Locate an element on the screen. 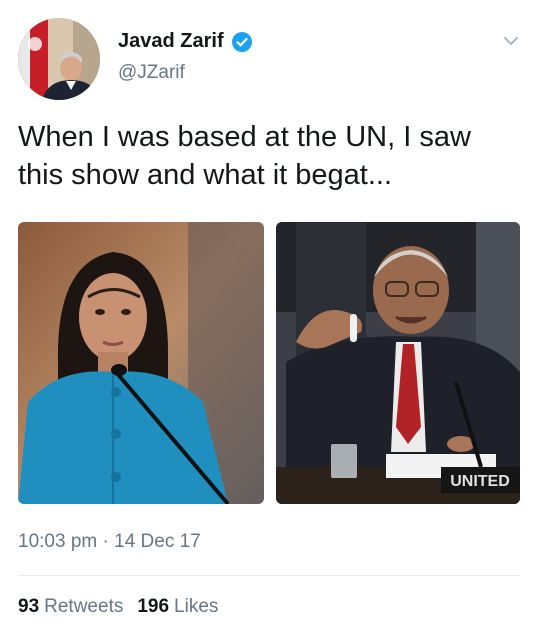 The height and width of the screenshot is (640, 538). retweets-stat: 93 Retweets is located at coordinates (70, 607).